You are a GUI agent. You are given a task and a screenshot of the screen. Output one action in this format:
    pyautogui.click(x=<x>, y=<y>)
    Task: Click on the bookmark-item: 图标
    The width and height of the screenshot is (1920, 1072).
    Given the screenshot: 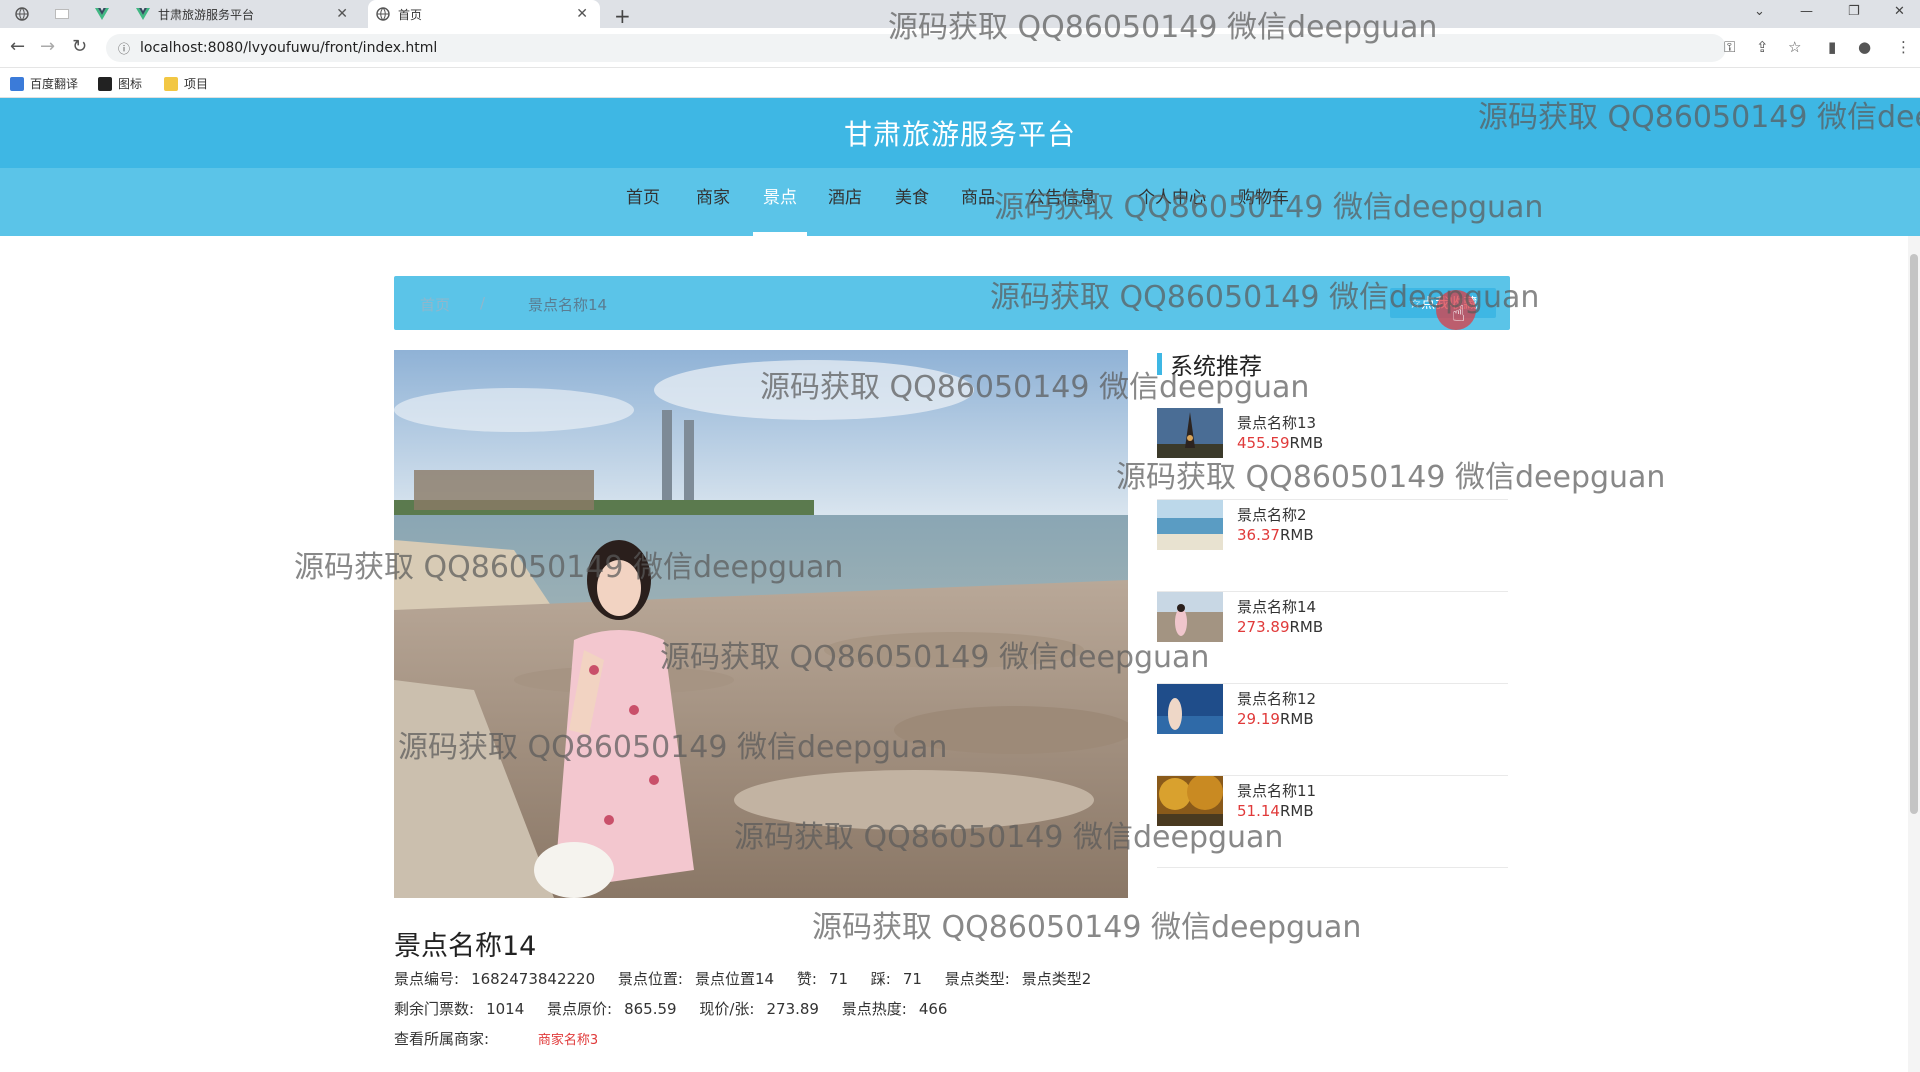 What is the action you would take?
    pyautogui.click(x=120, y=83)
    